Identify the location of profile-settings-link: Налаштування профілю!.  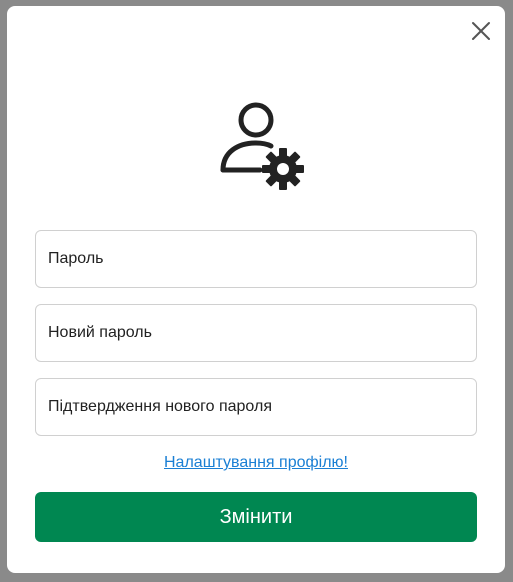
(256, 463).